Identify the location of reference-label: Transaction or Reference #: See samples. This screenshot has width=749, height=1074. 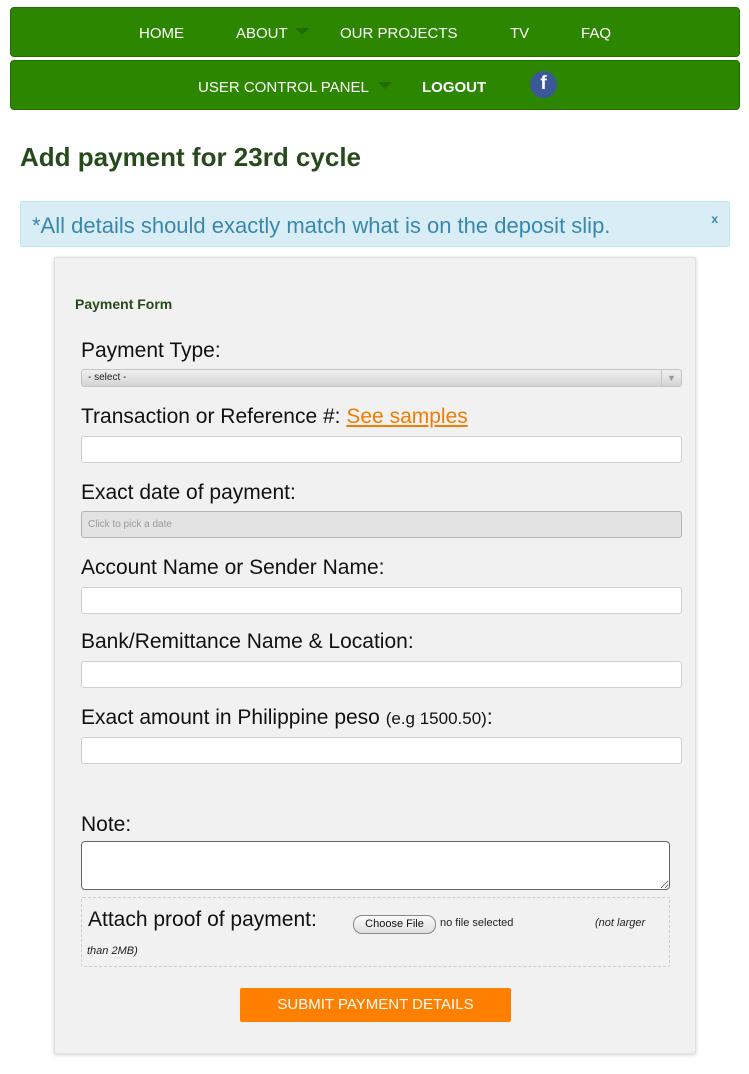
(274, 417).